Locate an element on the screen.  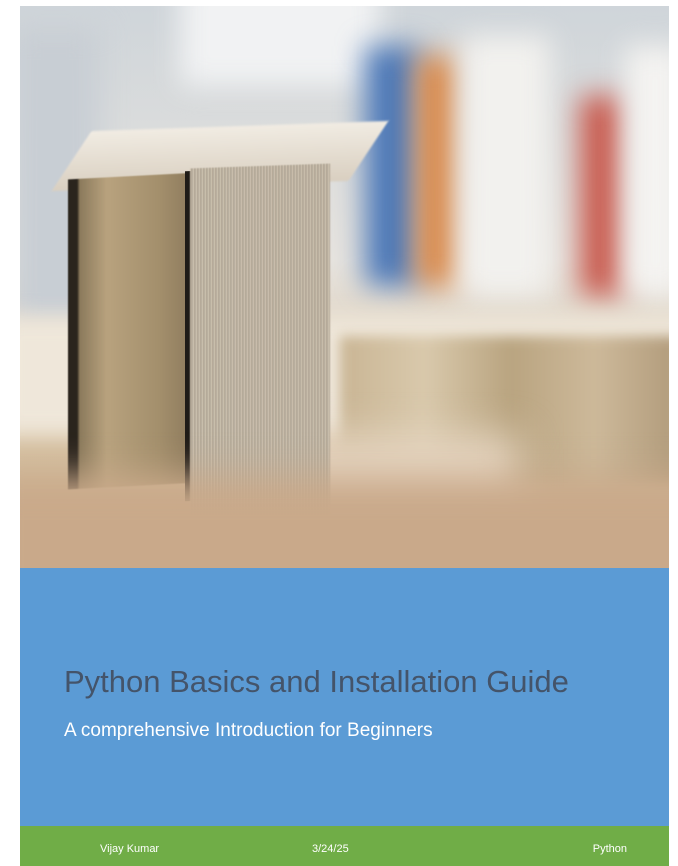
cover-footer: Vijay Kumar 3/24/25 Python is located at coordinates (344, 846).